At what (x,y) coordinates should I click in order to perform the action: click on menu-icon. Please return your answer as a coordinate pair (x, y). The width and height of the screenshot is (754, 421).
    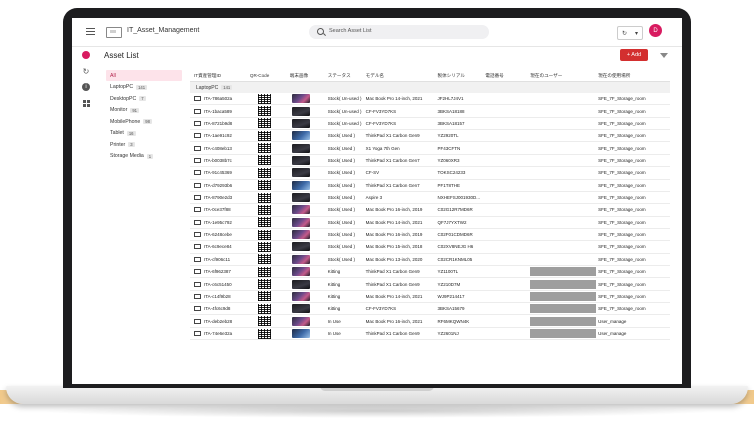
    Looking at the image, I should click on (90, 31).